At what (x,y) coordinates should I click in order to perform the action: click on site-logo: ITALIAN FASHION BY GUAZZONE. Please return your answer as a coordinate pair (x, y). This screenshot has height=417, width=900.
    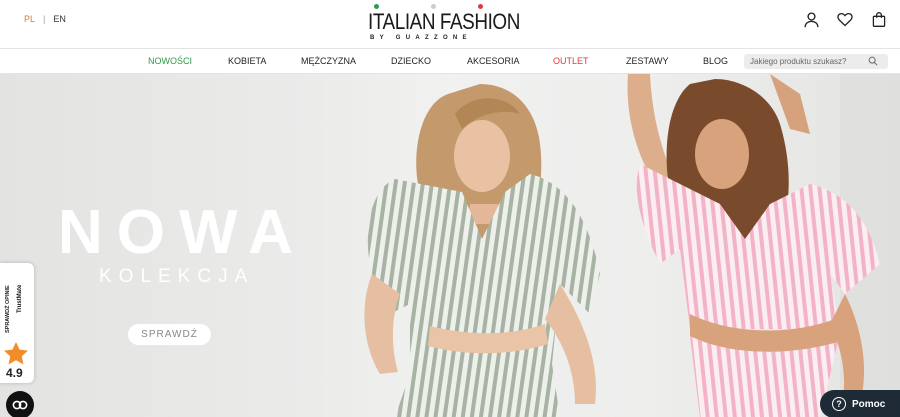
    Looking at the image, I should click on (444, 24).